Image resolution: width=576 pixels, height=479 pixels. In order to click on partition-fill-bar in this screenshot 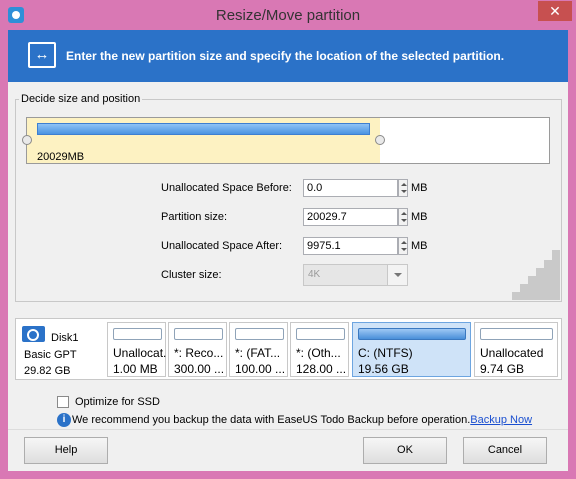, I will do `click(203, 129)`.